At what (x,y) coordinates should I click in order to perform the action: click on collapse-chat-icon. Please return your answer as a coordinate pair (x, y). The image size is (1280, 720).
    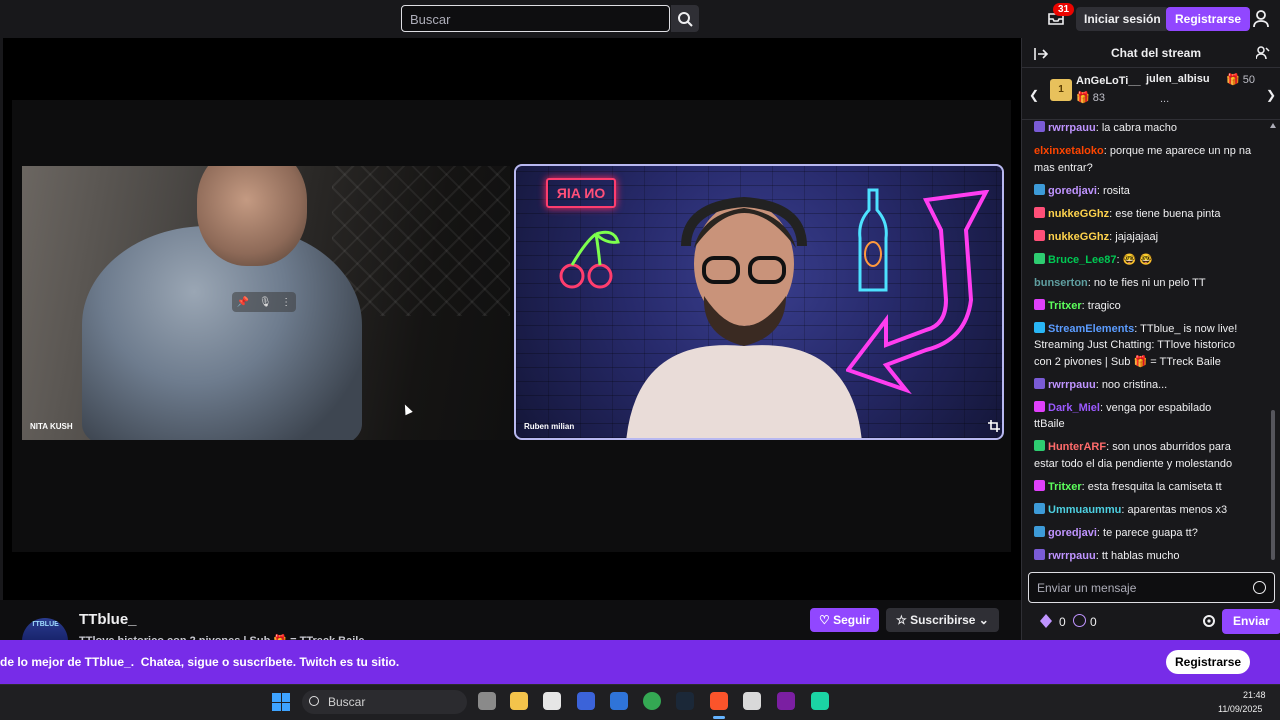
    Looking at the image, I should click on (1041, 54).